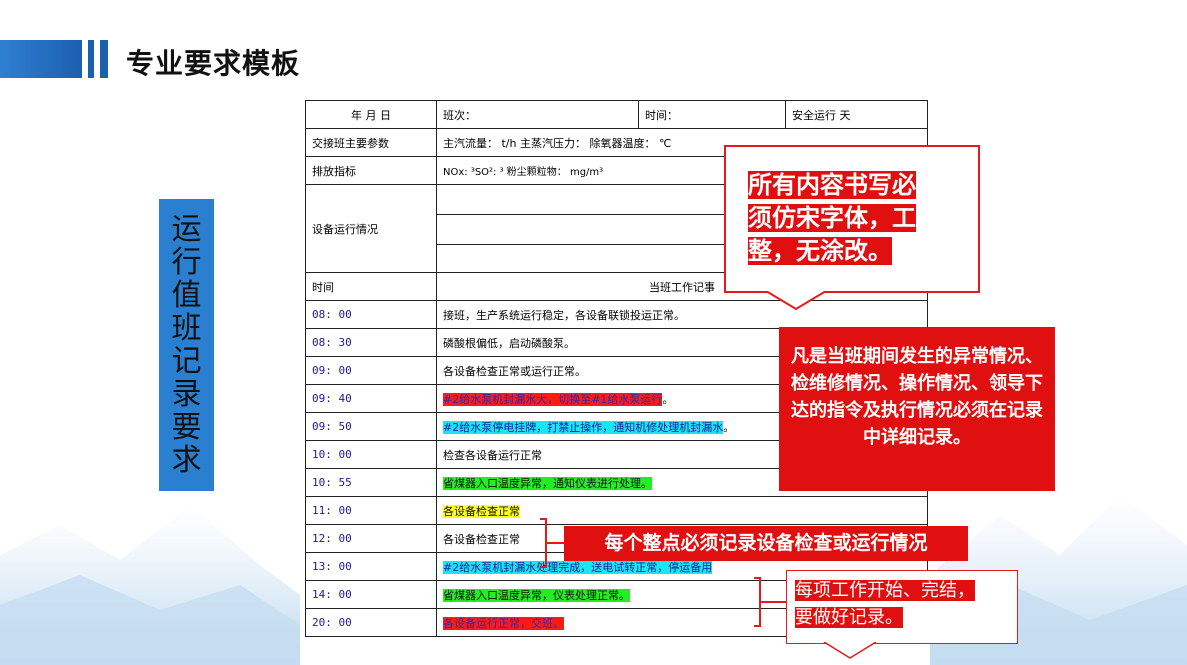 This screenshot has width=1187, height=665. I want to click on log-text: 省煤器入口温度异常，通知仪表进行处理。, so click(547, 483).